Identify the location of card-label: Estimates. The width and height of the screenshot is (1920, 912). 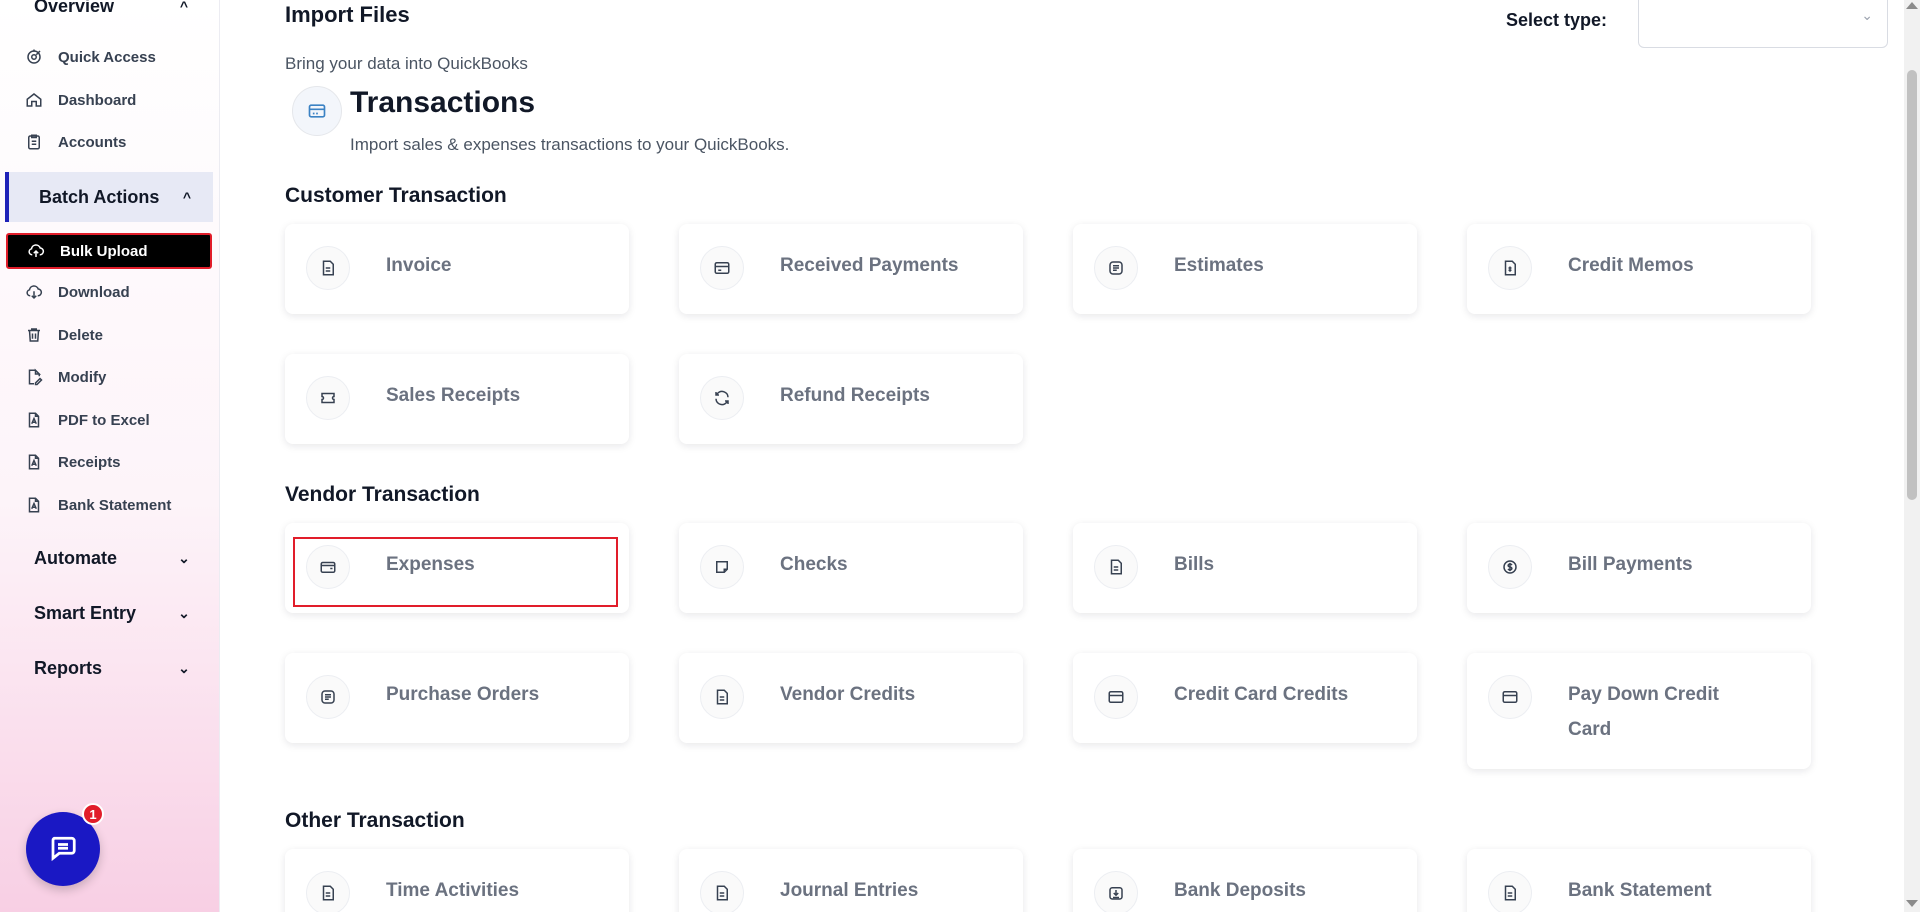
(1219, 265).